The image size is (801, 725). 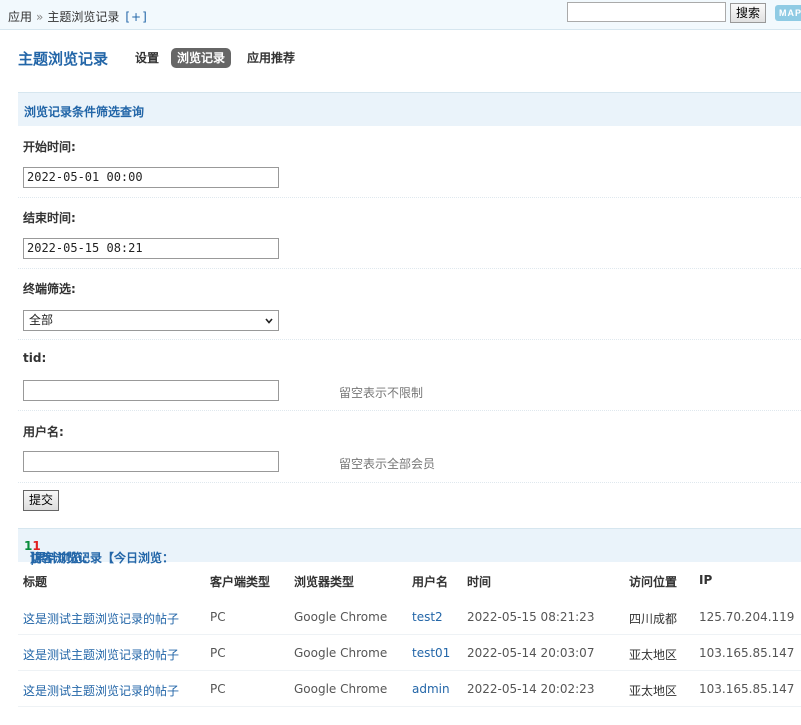 I want to click on row-ip: 125.70.204.119, so click(x=747, y=617).